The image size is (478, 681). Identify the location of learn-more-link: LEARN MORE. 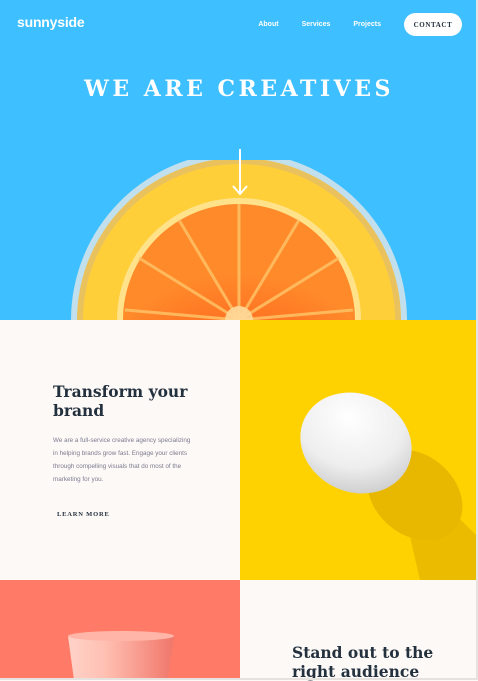
(83, 514).